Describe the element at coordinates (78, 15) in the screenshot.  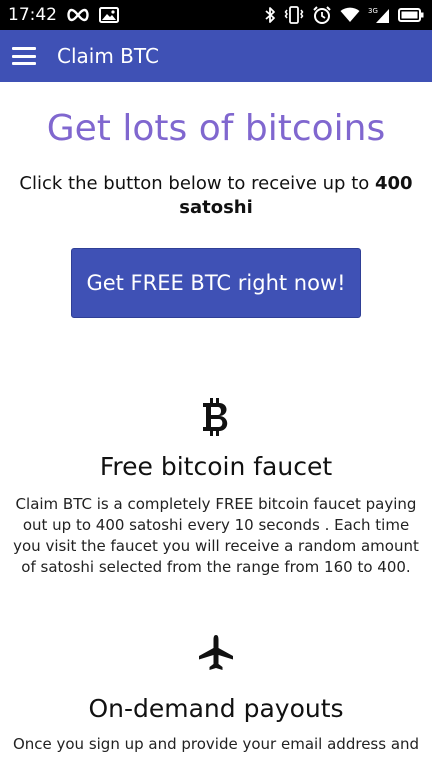
I see `infinity-icon` at that location.